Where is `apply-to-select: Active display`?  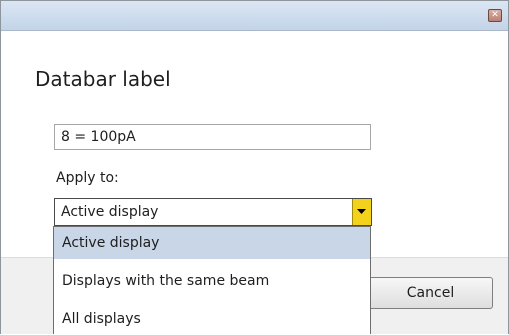 apply-to-select: Active display is located at coordinates (213, 212).